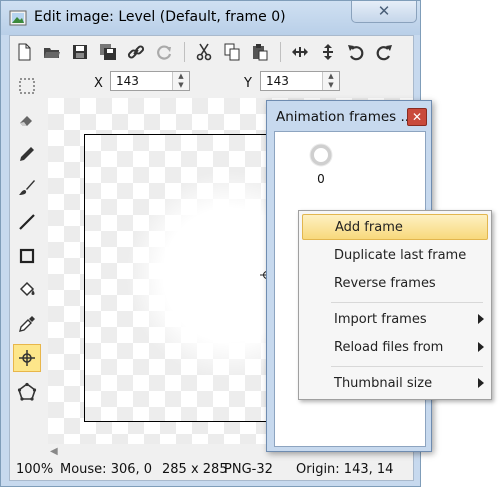  What do you see at coordinates (18, 18) in the screenshot?
I see `app-icon` at bounding box center [18, 18].